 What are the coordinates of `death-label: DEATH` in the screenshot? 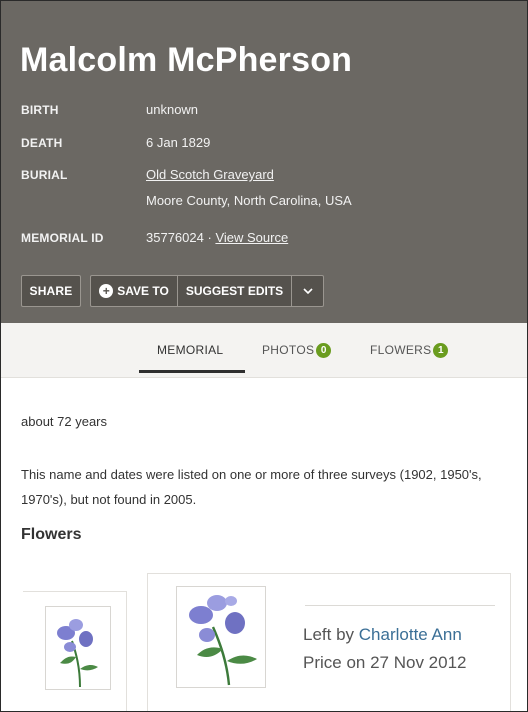 It's located at (42, 143).